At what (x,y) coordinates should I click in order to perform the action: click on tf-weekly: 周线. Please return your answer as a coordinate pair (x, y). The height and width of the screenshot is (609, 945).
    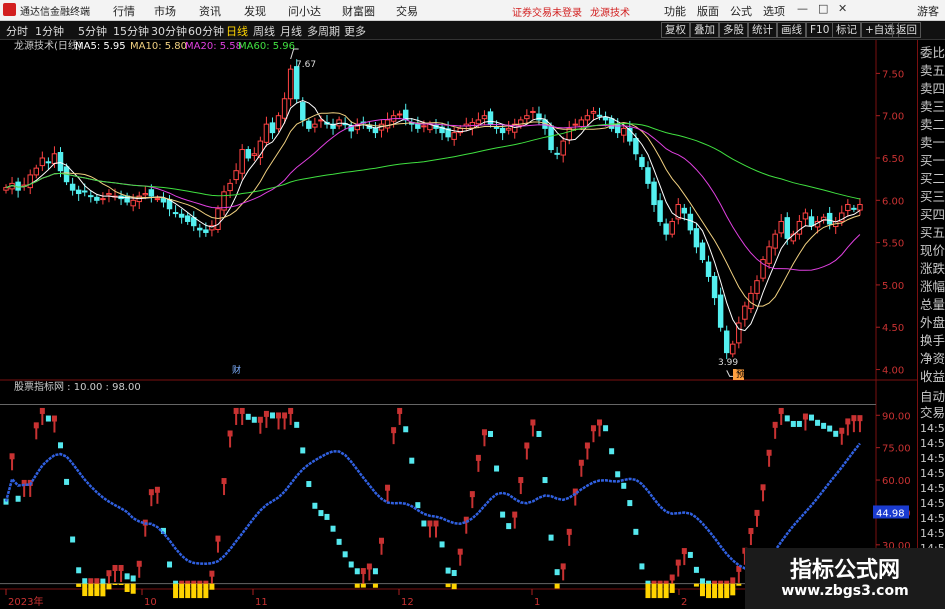
    Looking at the image, I should click on (264, 31).